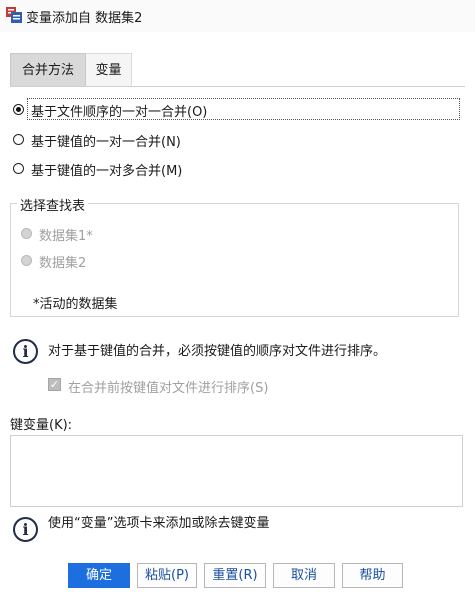  I want to click on radio-dataset1-label: 数据集1*, so click(66, 236).